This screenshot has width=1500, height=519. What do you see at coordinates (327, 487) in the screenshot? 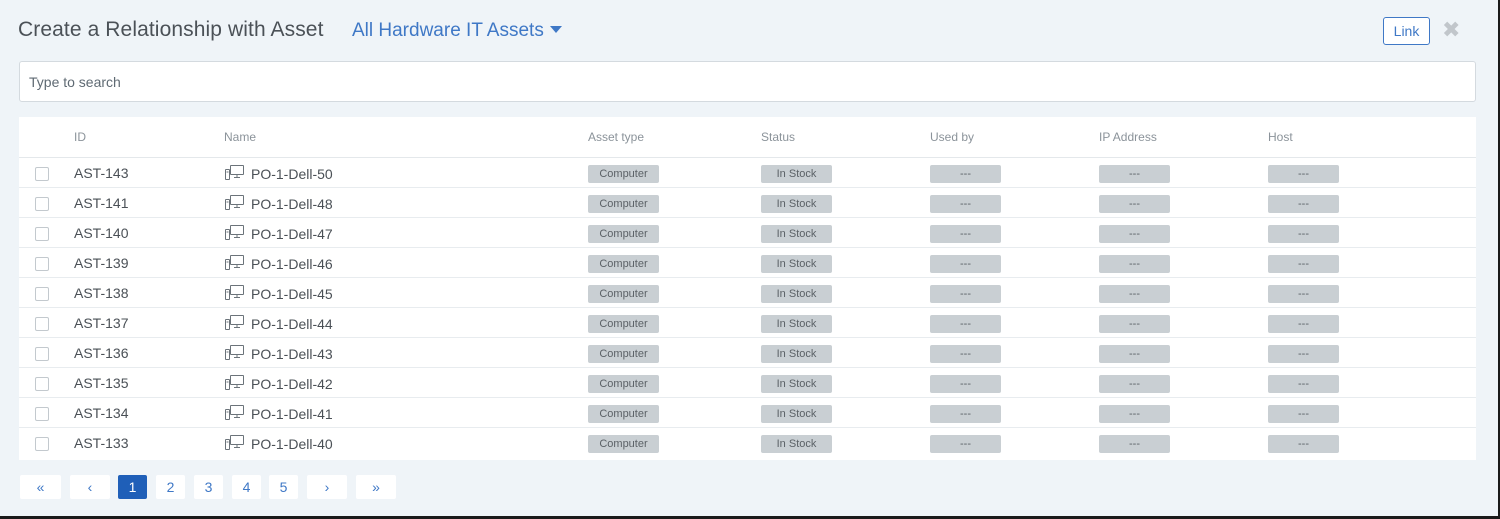
I see `next-page-button: ›` at bounding box center [327, 487].